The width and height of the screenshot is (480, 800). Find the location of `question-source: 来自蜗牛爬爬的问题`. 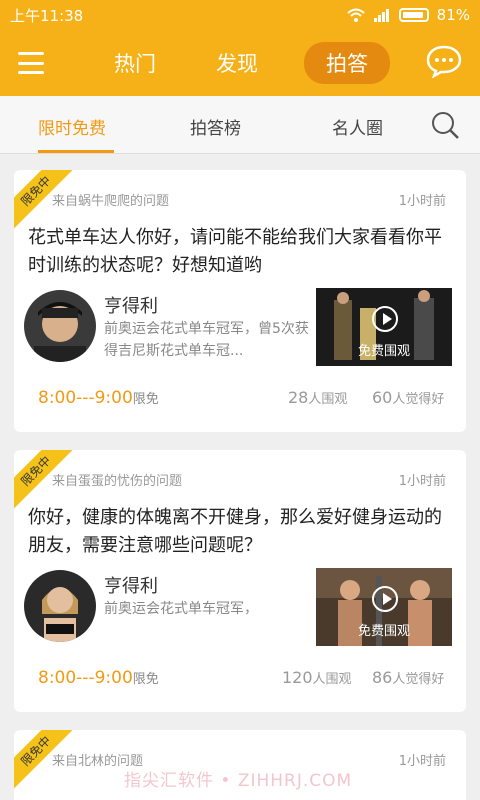

question-source: 来自蜗牛爬爬的问题 is located at coordinates (111, 201).